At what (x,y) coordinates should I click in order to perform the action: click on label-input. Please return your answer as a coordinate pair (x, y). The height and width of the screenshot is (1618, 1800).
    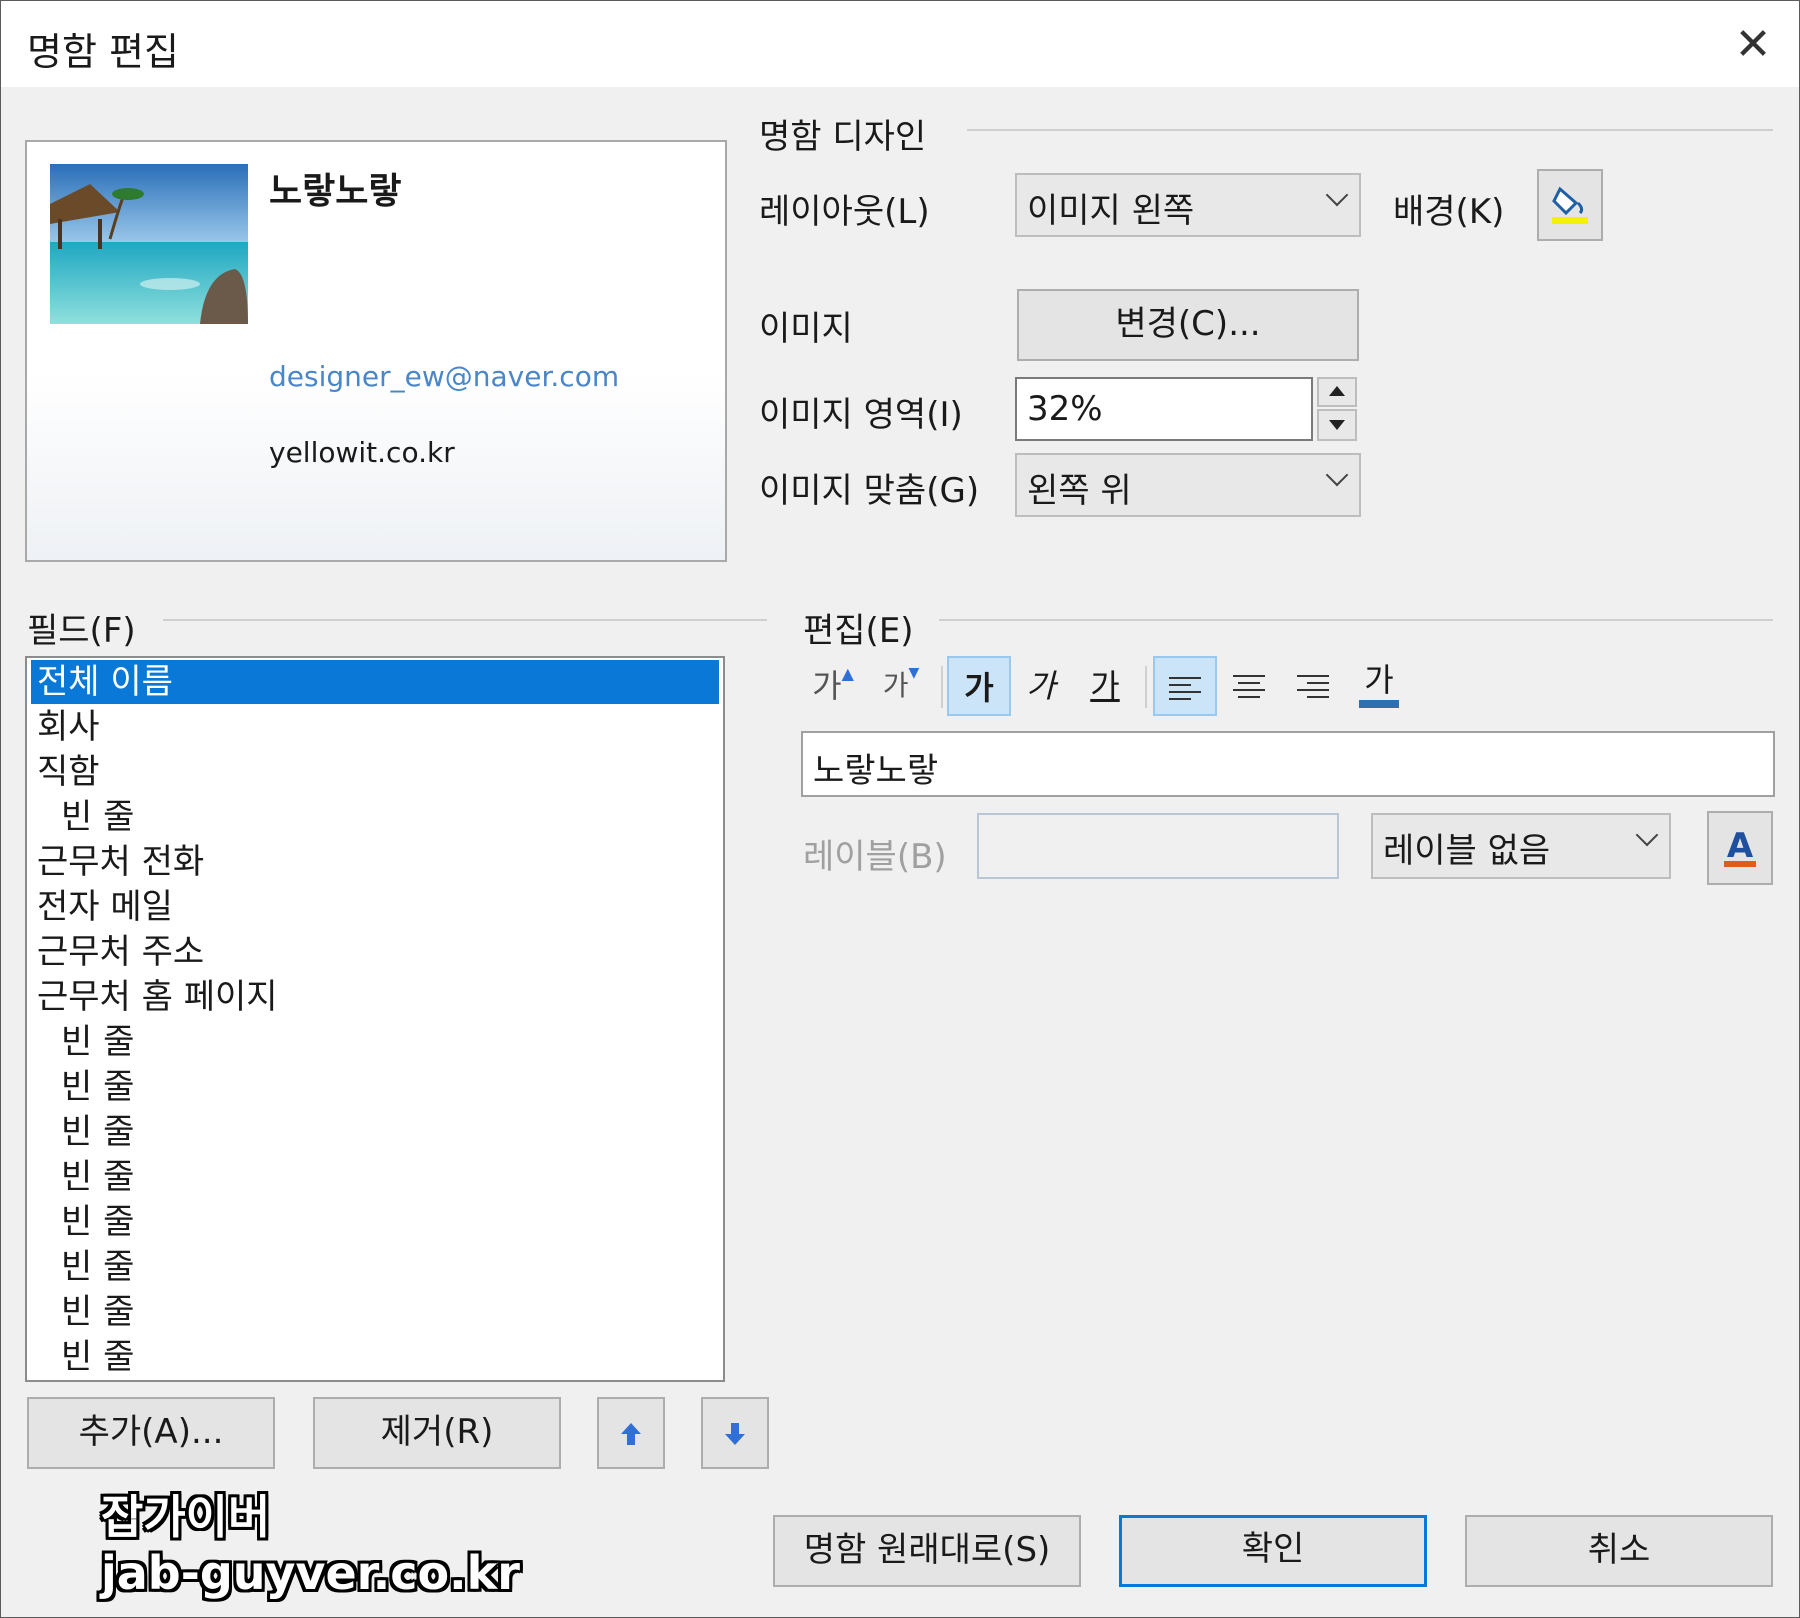
    Looking at the image, I should click on (1158, 846).